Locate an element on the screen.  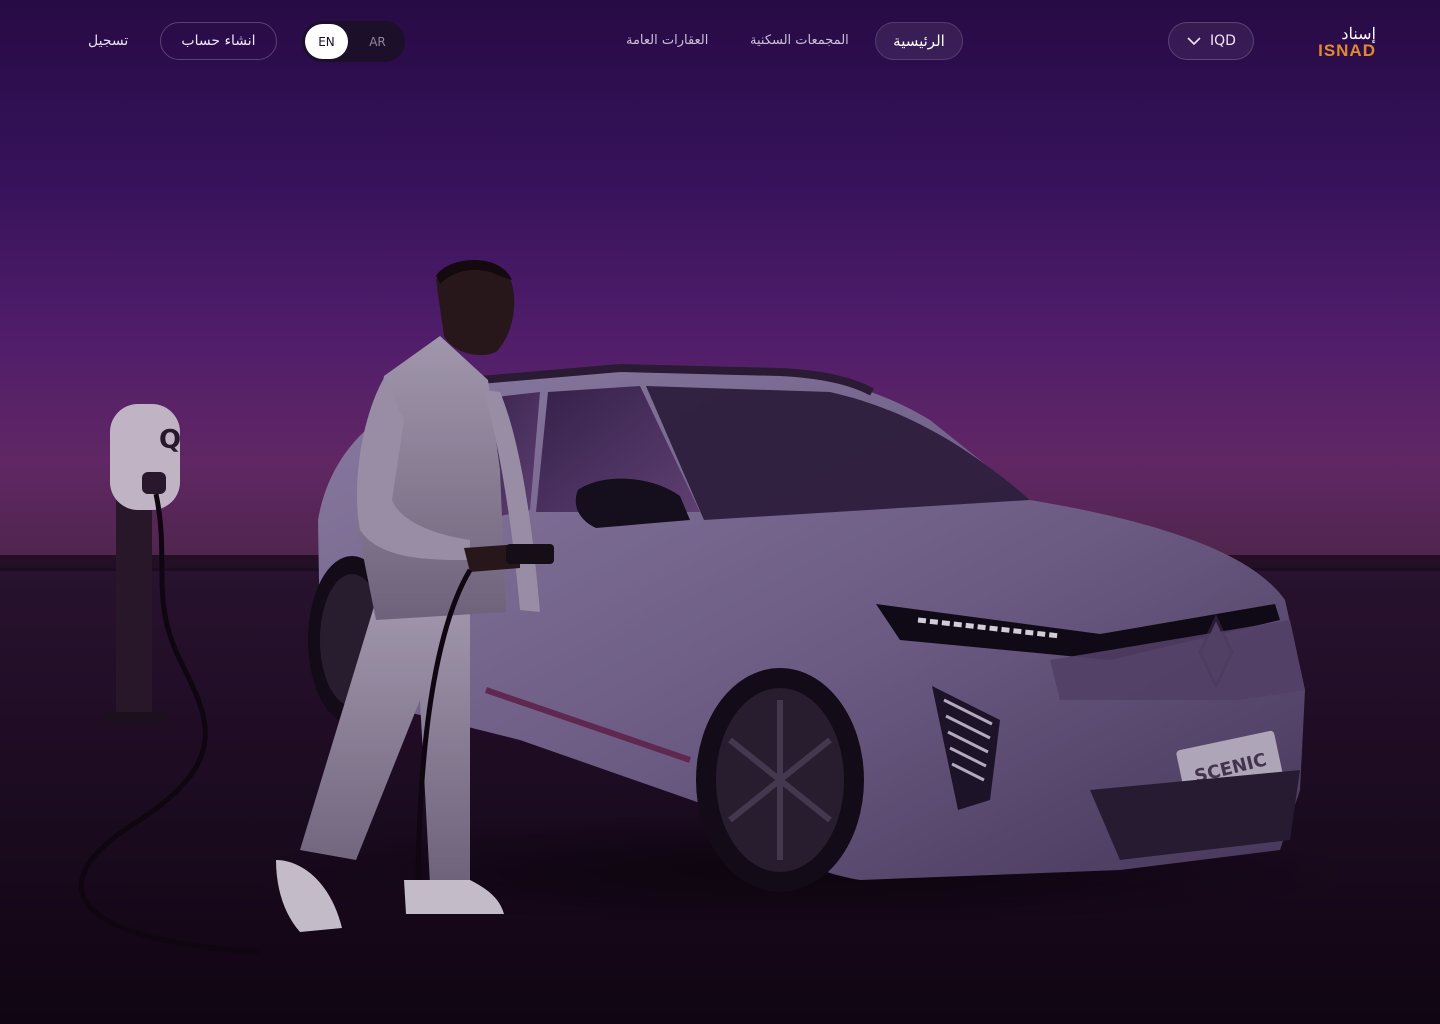
chevron-down-icon is located at coordinates (1194, 41).